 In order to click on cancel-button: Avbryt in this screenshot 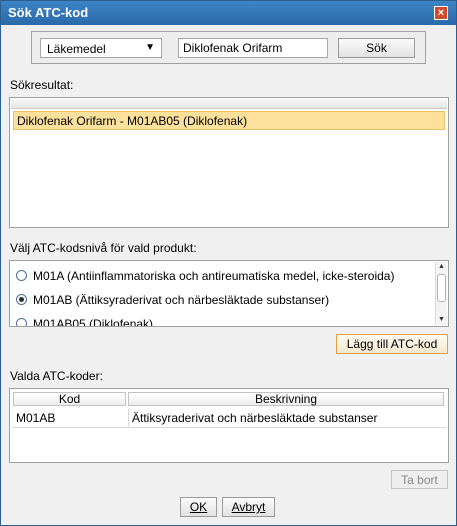, I will do `click(248, 507)`.